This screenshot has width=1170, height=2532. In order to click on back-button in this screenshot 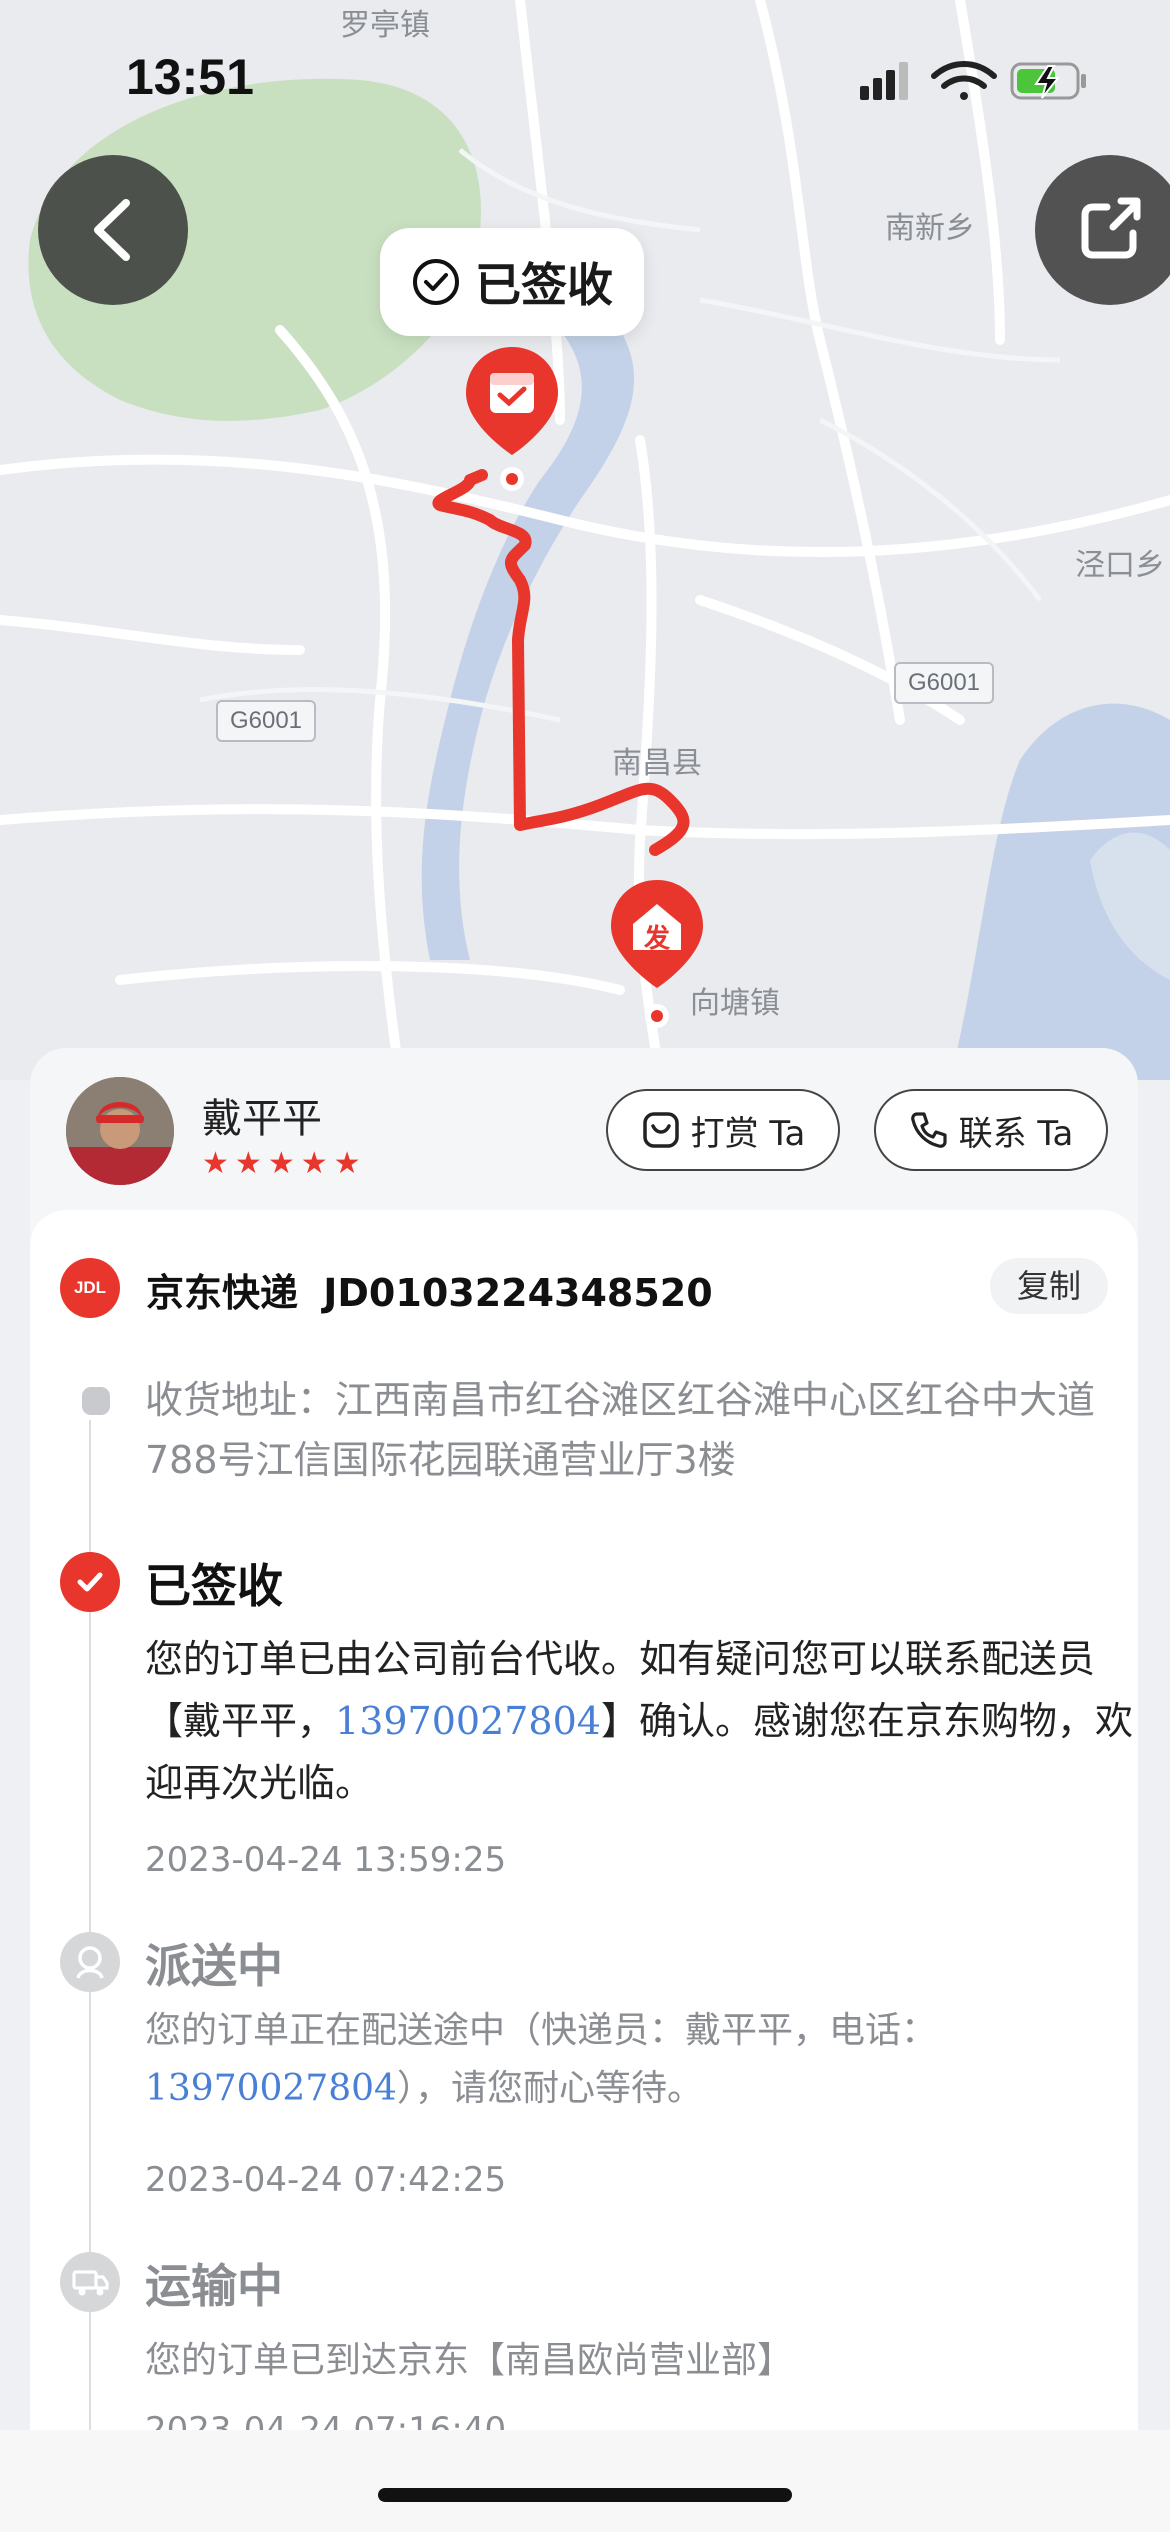, I will do `click(113, 230)`.